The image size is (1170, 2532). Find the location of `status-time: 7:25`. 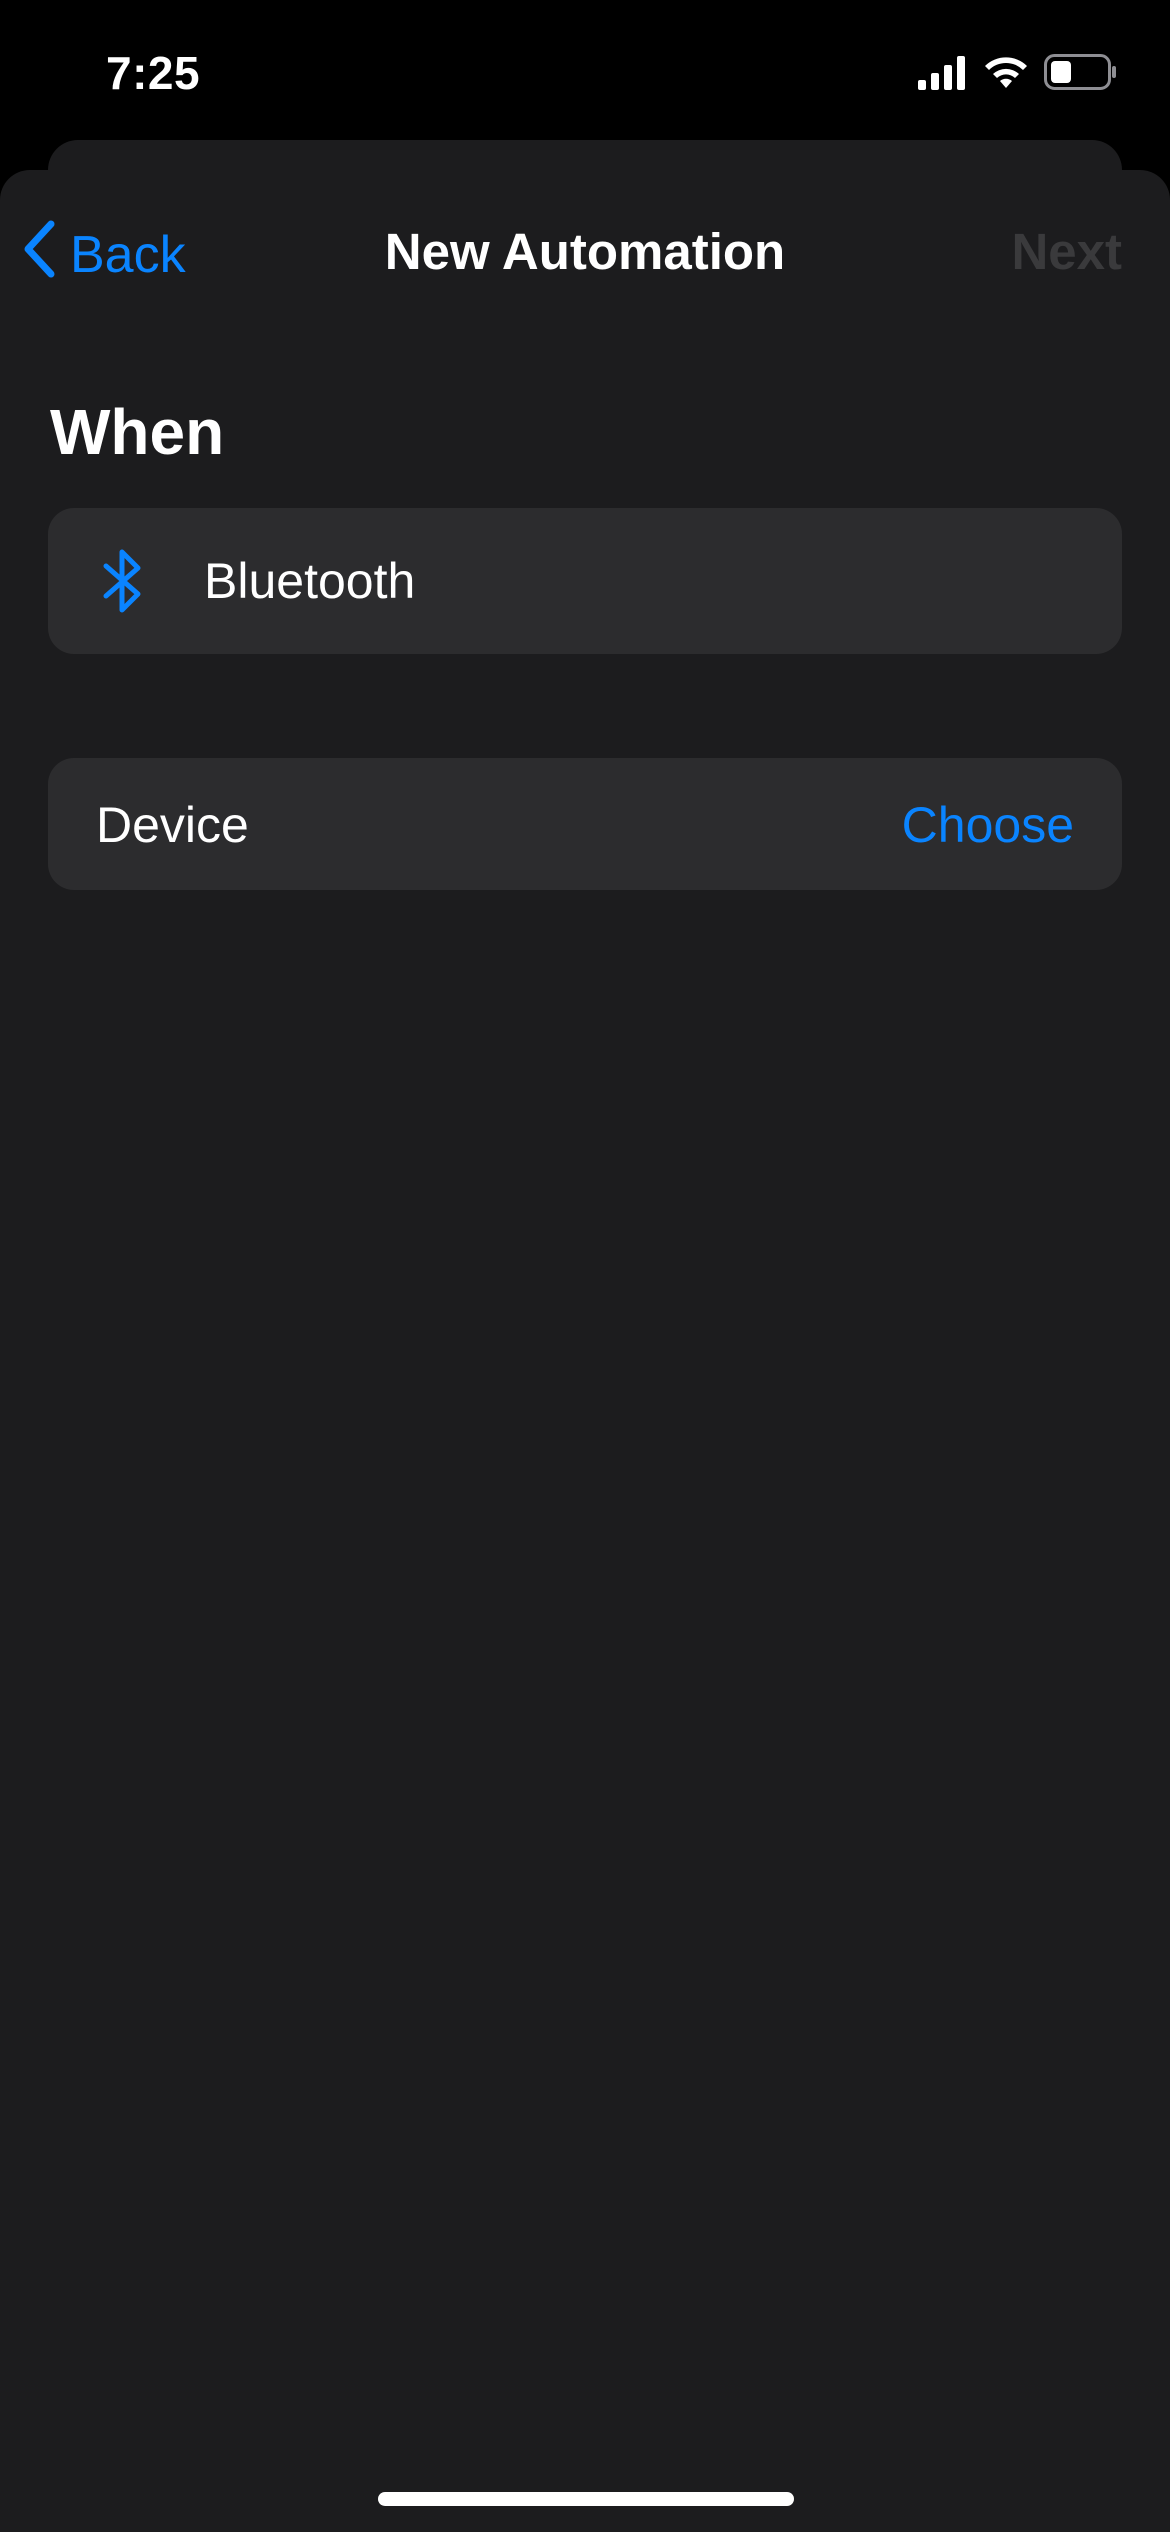

status-time: 7:25 is located at coordinates (153, 73).